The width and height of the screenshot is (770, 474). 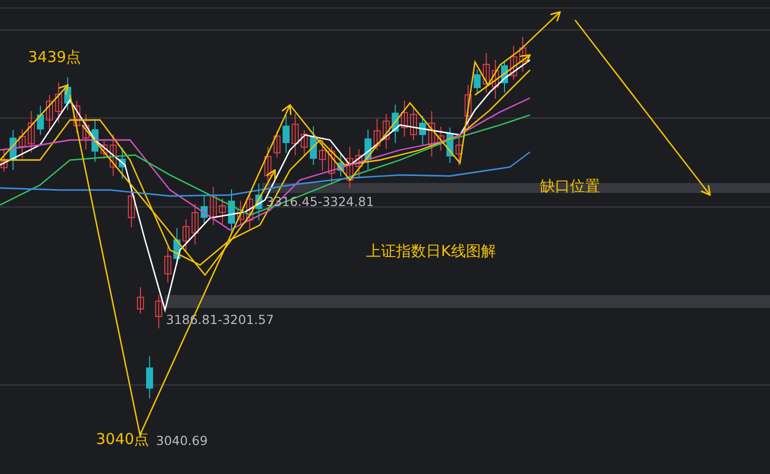 I want to click on chart-annotation: 3439点, so click(x=55, y=57).